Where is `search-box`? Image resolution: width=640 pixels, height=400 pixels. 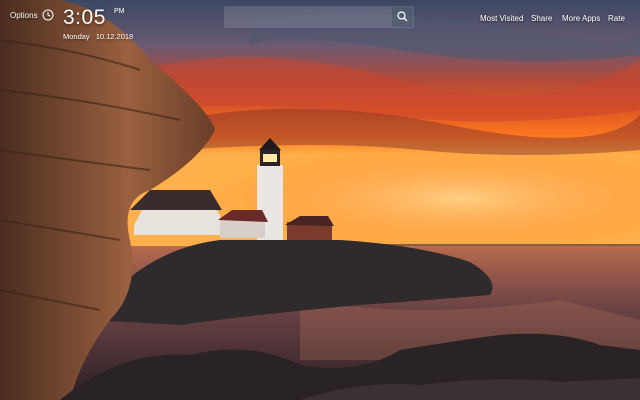 search-box is located at coordinates (319, 17).